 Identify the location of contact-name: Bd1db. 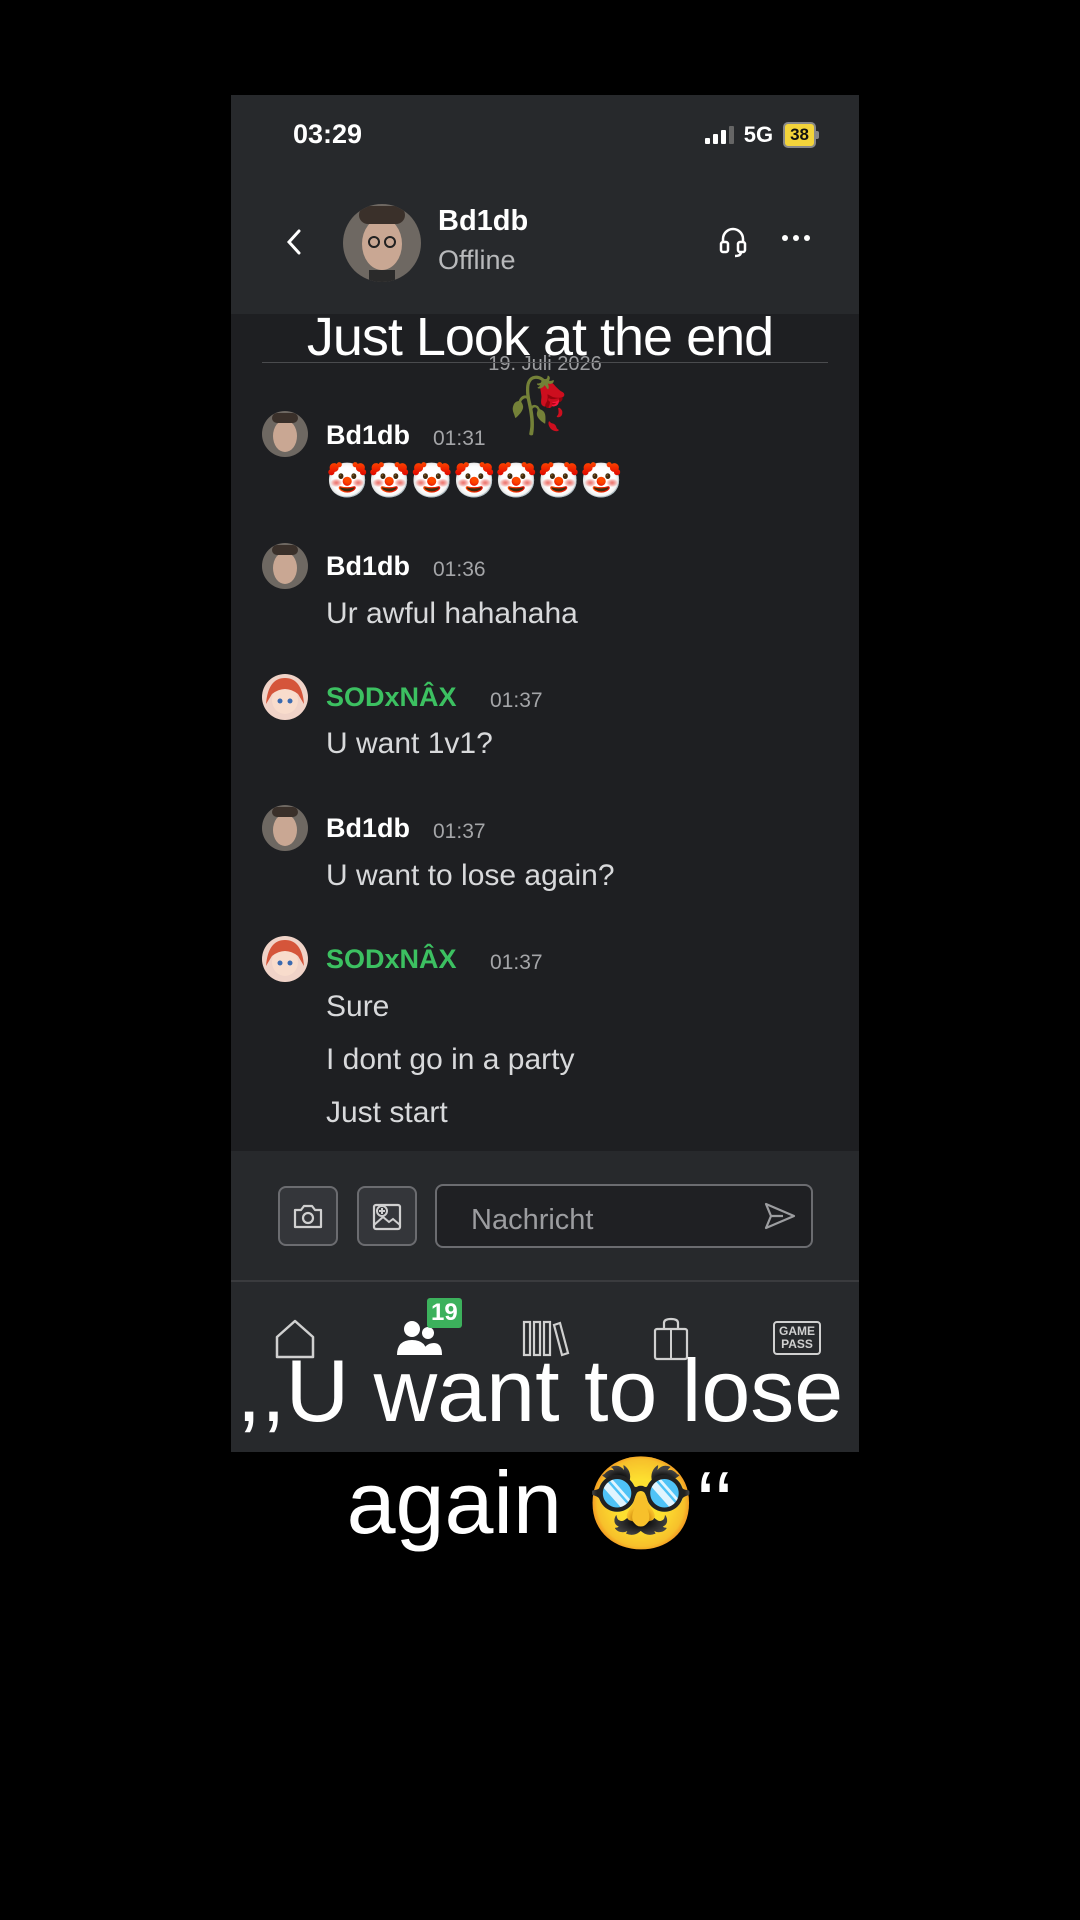
(483, 221).